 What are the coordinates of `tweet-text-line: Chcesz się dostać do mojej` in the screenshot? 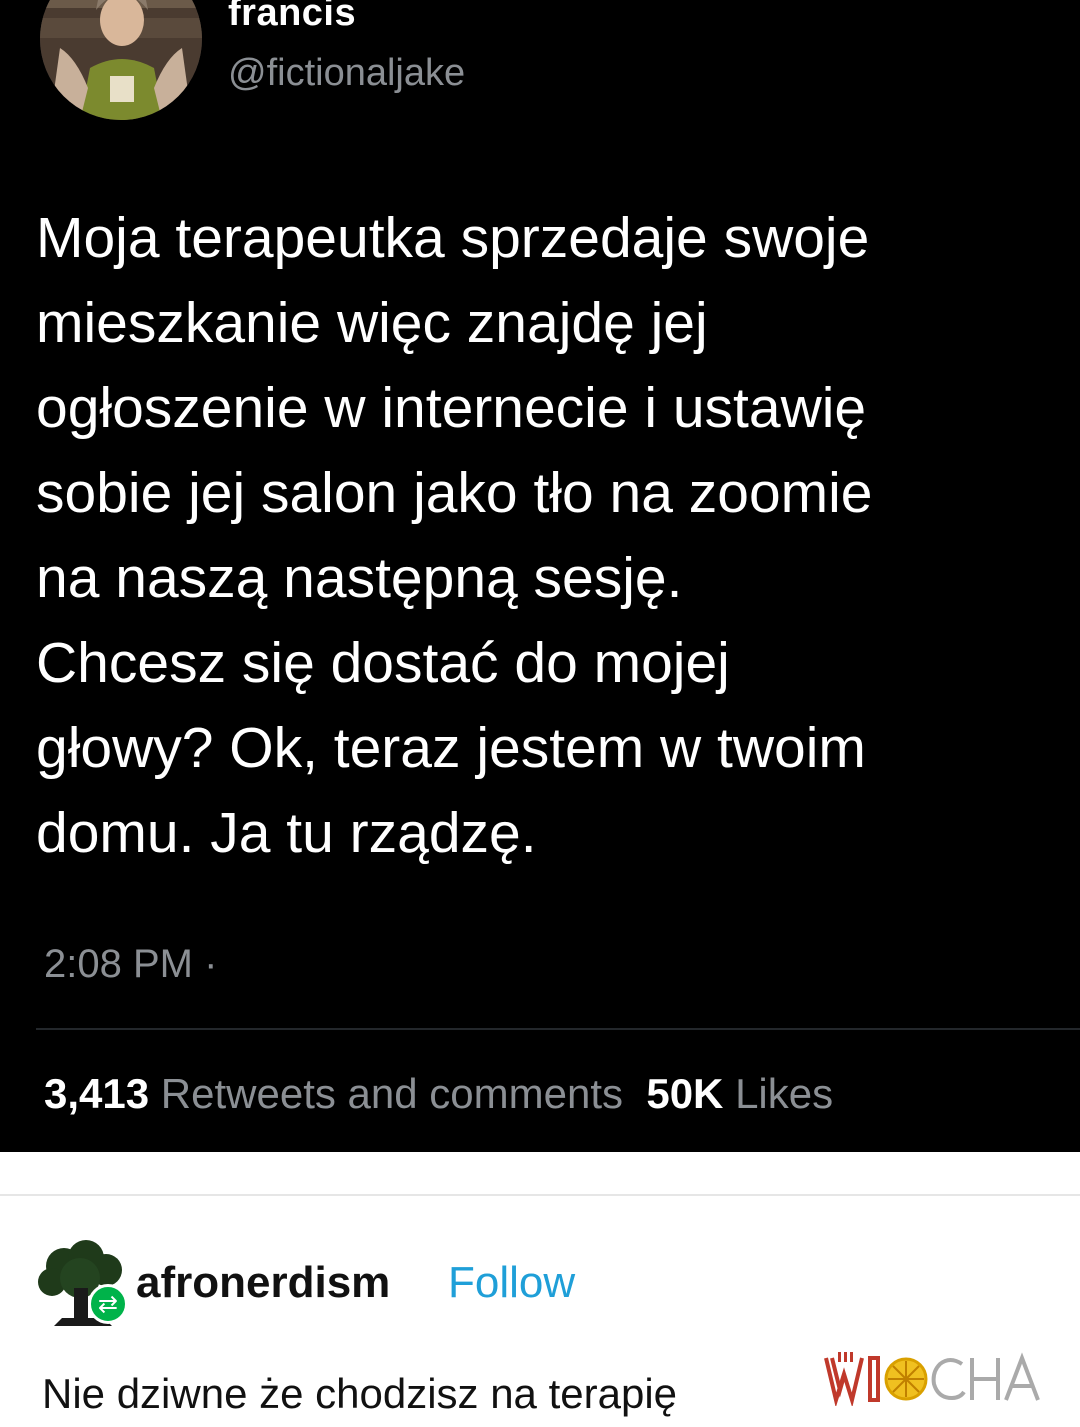 It's located at (383, 663).